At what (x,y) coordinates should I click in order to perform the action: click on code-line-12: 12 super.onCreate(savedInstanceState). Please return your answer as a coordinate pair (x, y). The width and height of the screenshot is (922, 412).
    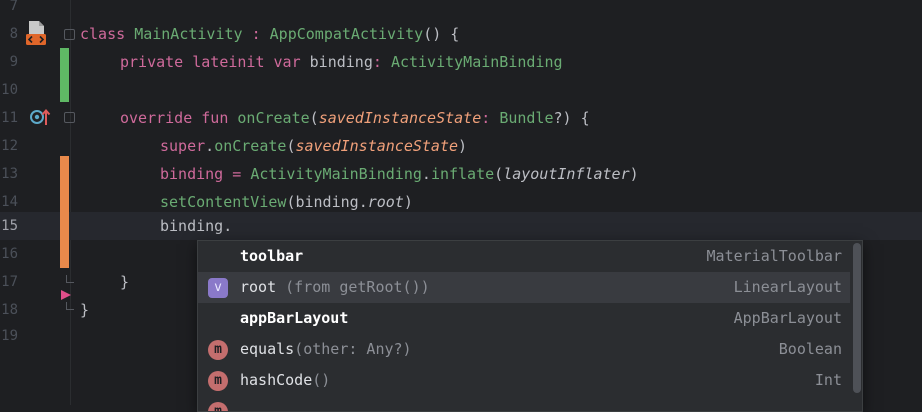
    Looking at the image, I should click on (461, 146).